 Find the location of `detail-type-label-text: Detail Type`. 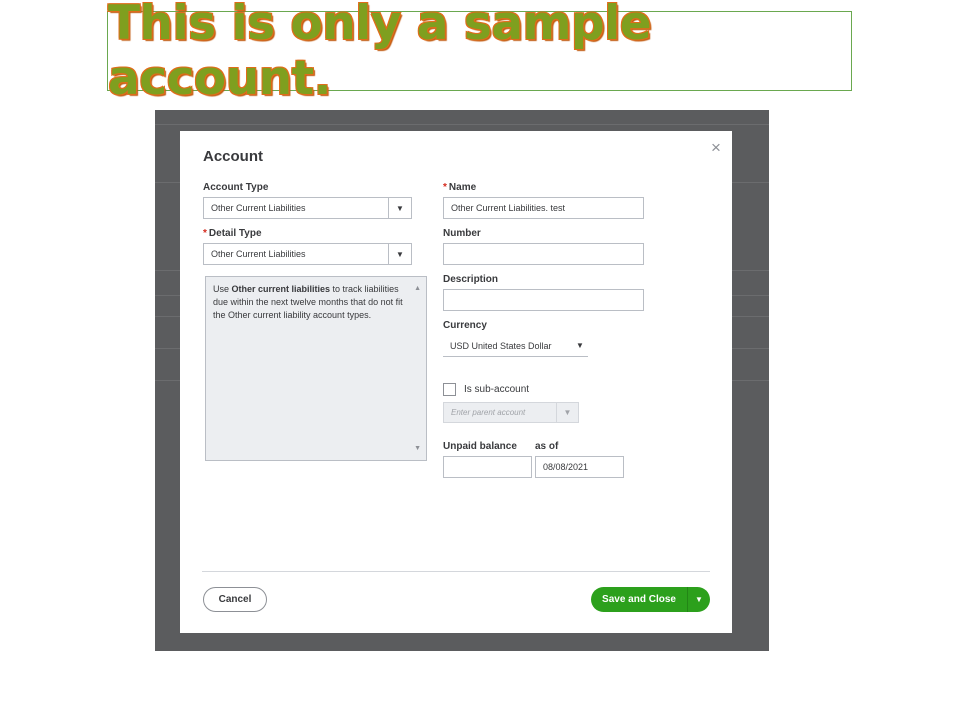

detail-type-label-text: Detail Type is located at coordinates (235, 233).